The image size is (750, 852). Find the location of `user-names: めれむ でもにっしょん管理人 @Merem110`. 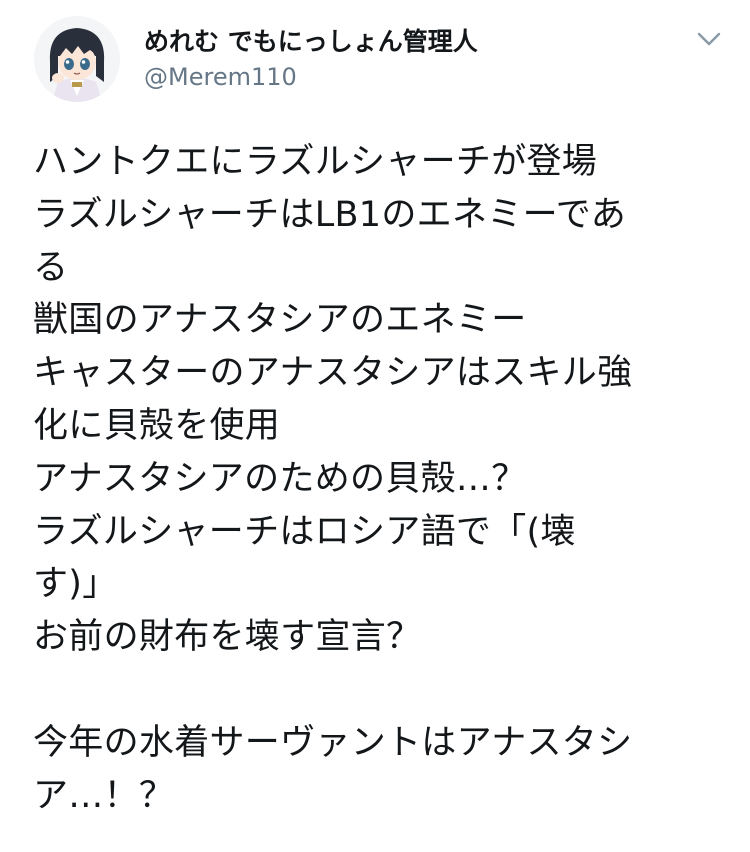

user-names: めれむ でもにっしょん管理人 @Merem110 is located at coordinates (404, 60).